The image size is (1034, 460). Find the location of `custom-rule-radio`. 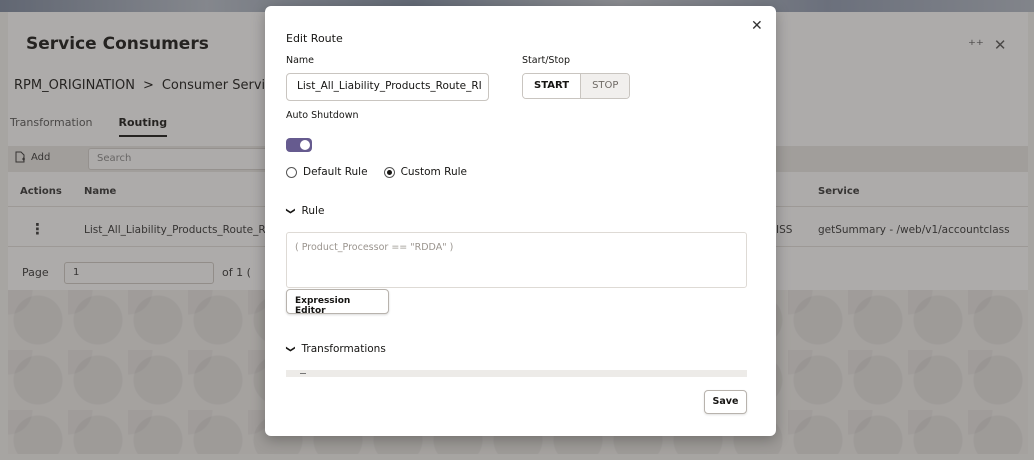

custom-rule-radio is located at coordinates (389, 172).